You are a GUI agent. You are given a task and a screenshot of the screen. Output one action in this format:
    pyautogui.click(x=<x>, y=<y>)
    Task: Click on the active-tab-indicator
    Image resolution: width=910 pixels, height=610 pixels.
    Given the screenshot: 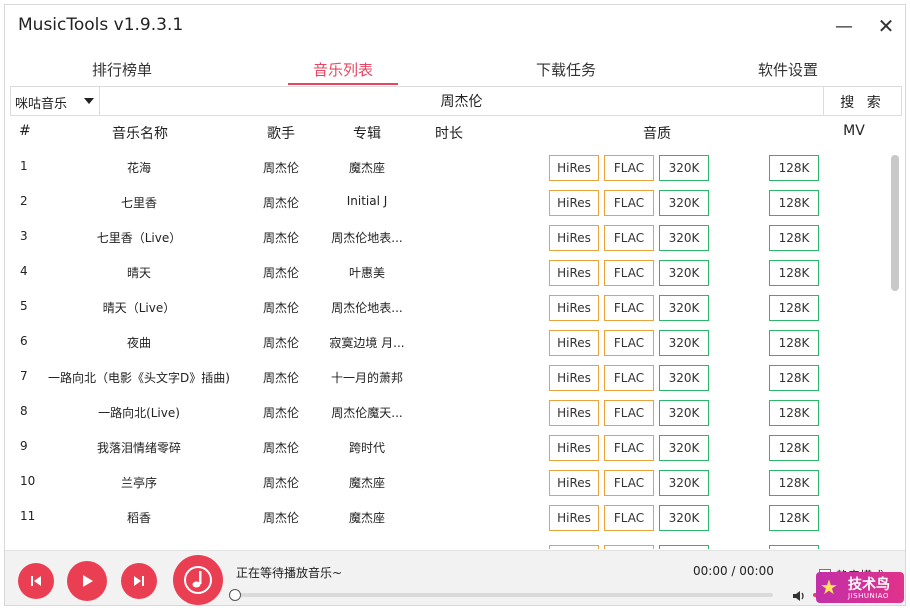 What is the action you would take?
    pyautogui.click(x=343, y=84)
    